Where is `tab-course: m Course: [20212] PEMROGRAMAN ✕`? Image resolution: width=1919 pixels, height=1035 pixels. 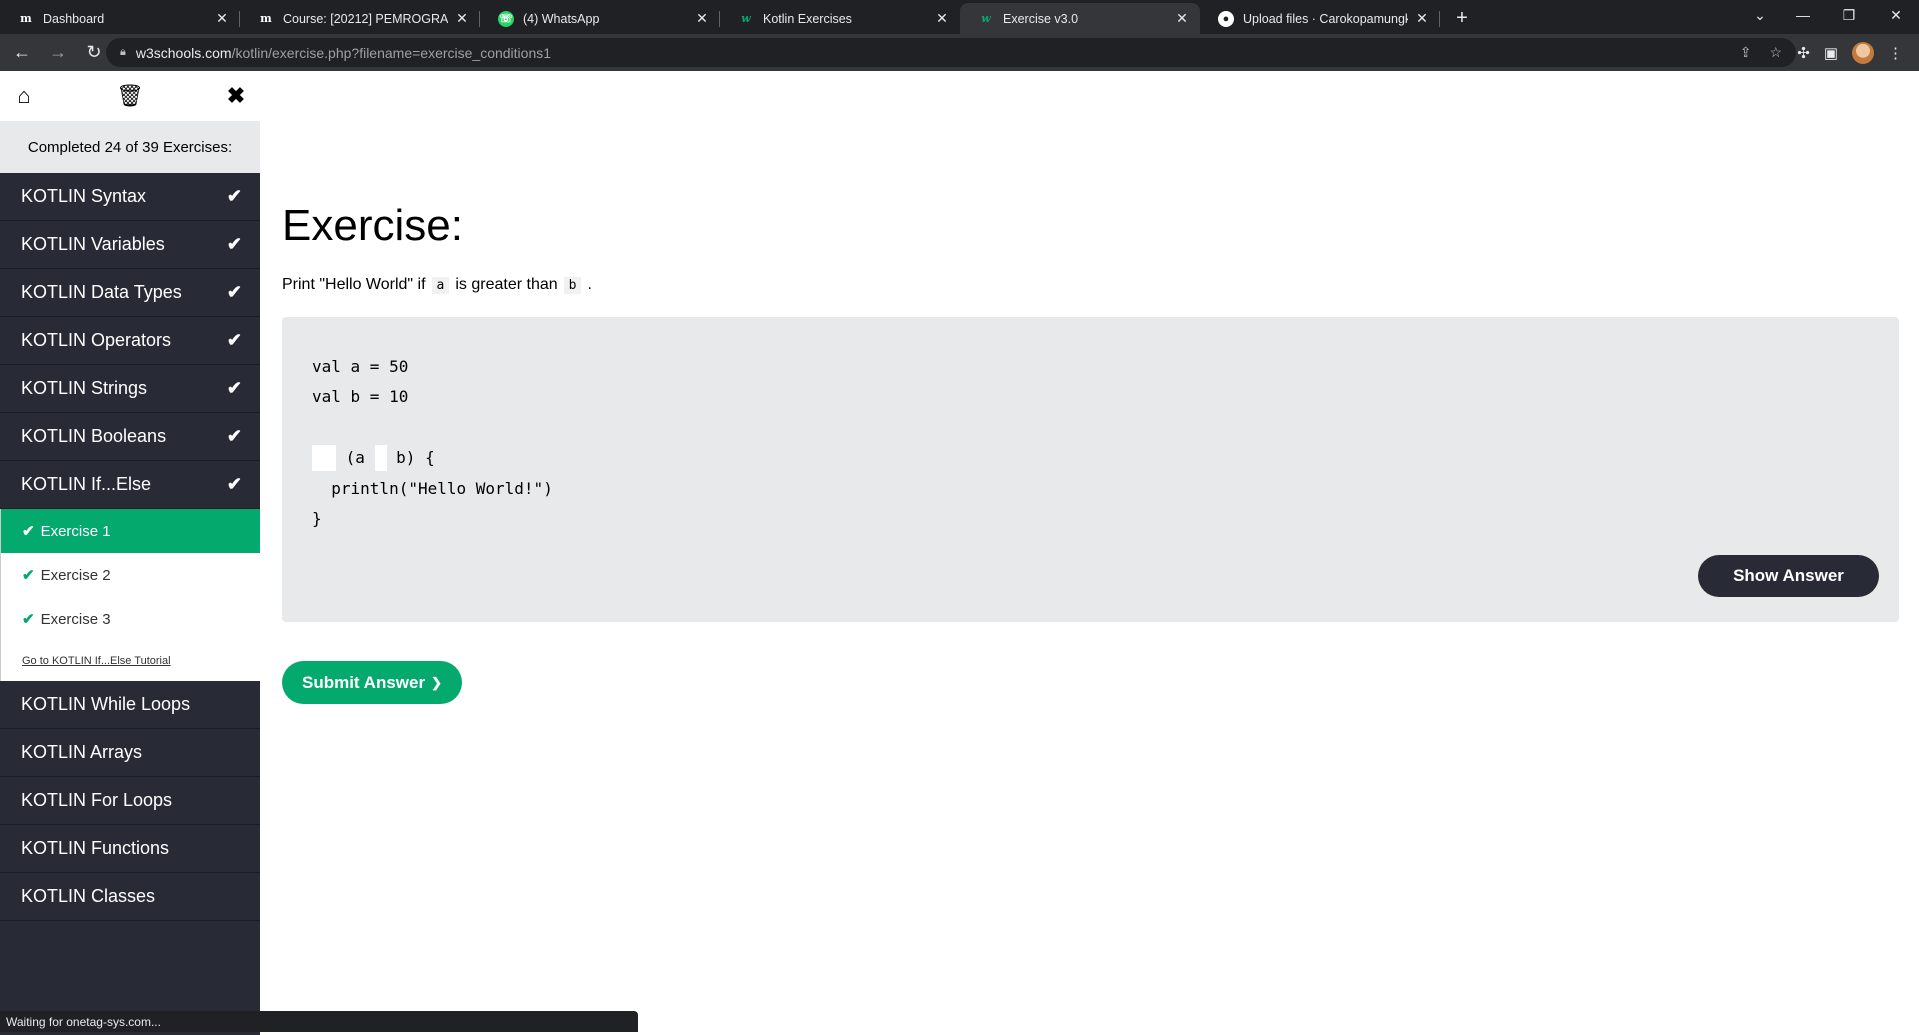
tab-course: m Course: [20212] PEMROGRAMAN ✕ is located at coordinates (360, 18).